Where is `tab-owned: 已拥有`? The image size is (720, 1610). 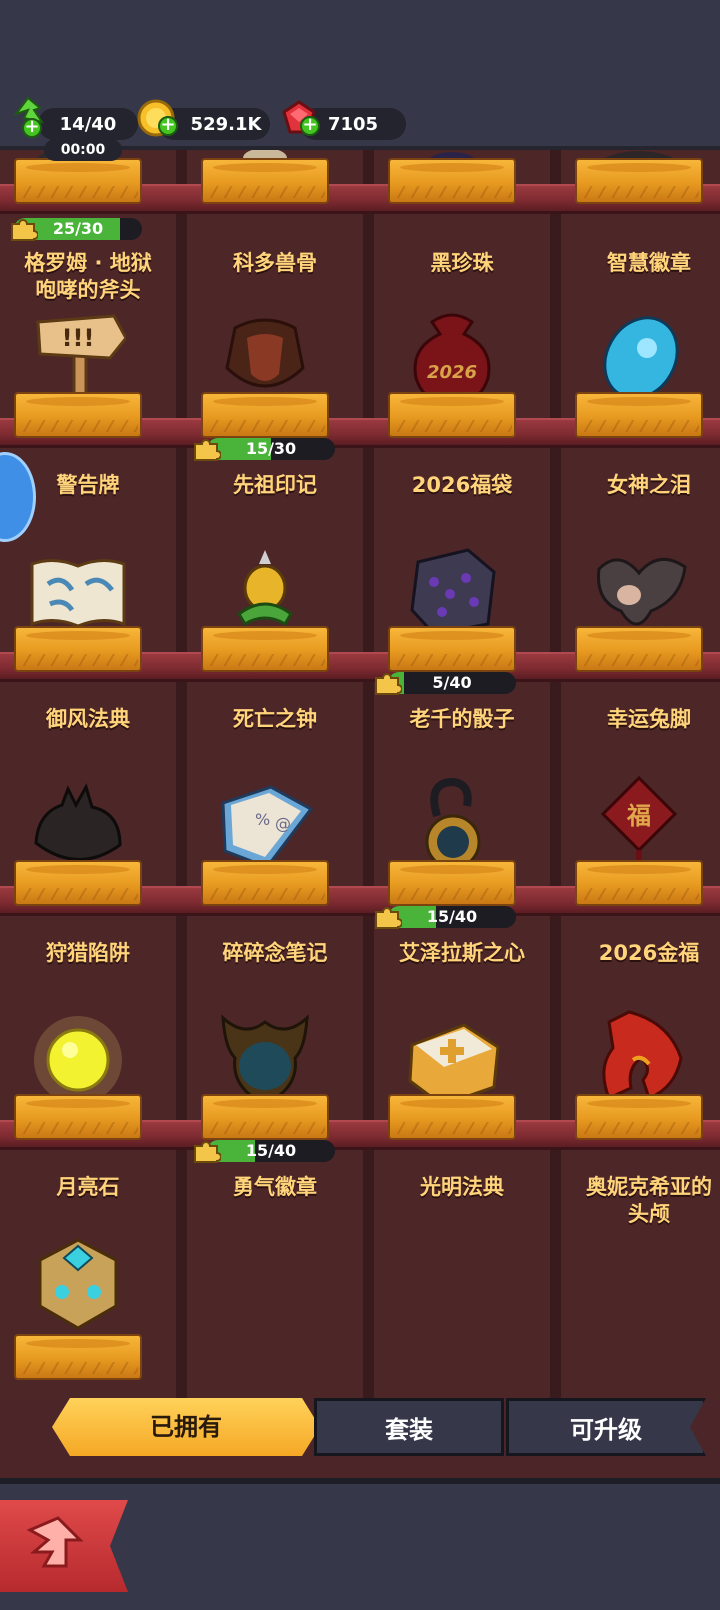 tab-owned: 已拥有 is located at coordinates (186, 1427).